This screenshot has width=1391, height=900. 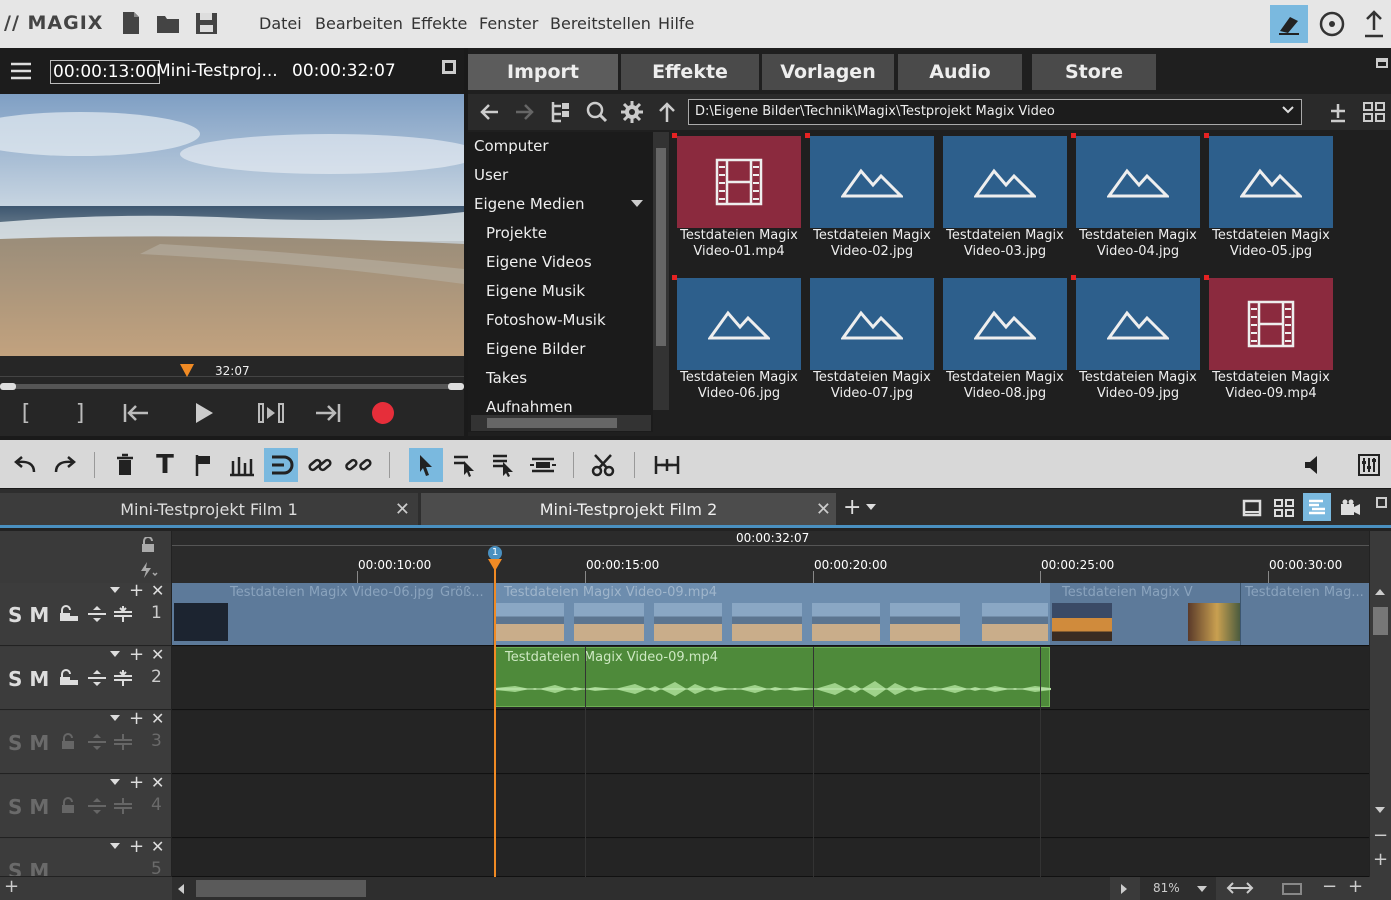 What do you see at coordinates (561, 423) in the screenshot?
I see `tree-hscrollbar` at bounding box center [561, 423].